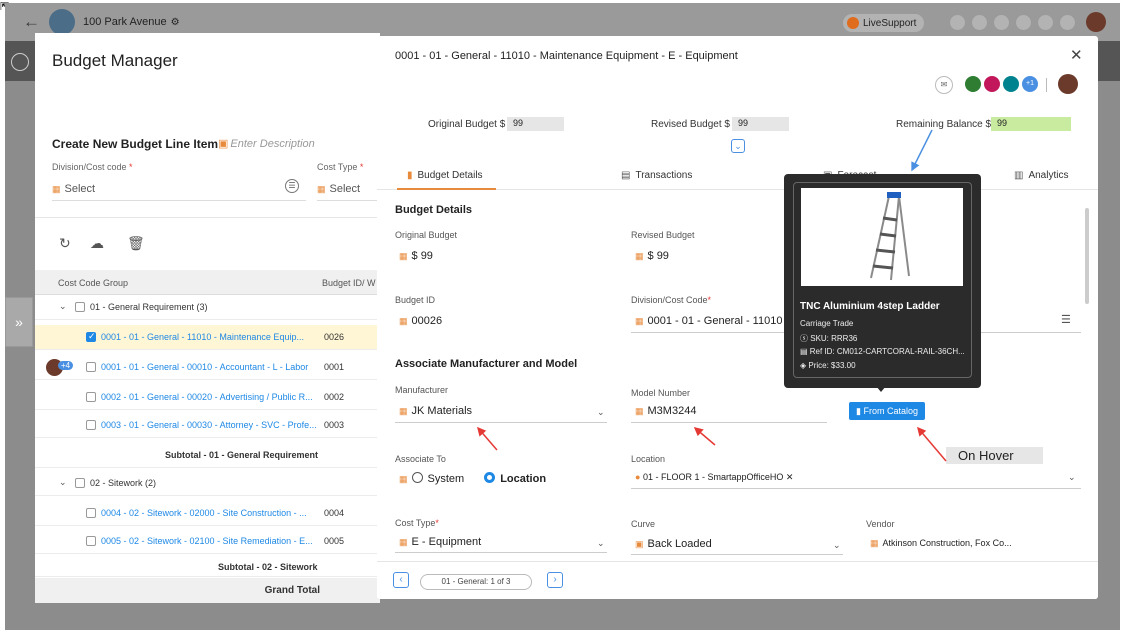 The width and height of the screenshot is (1126, 634). What do you see at coordinates (932, 444) in the screenshot?
I see `arrow-catalog` at bounding box center [932, 444].